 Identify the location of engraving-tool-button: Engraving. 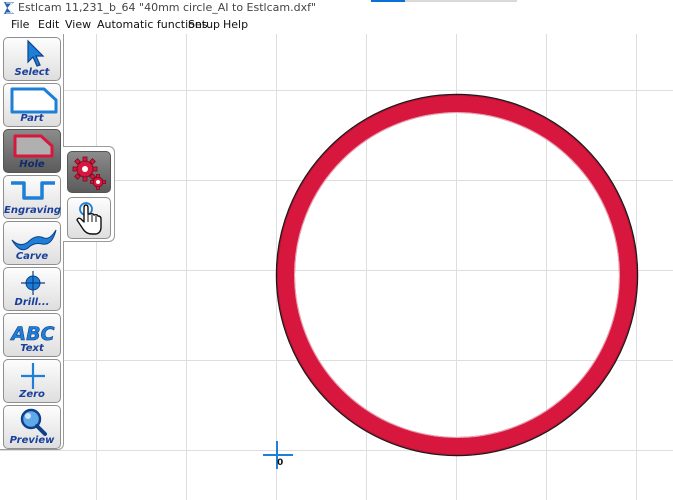
(32, 197).